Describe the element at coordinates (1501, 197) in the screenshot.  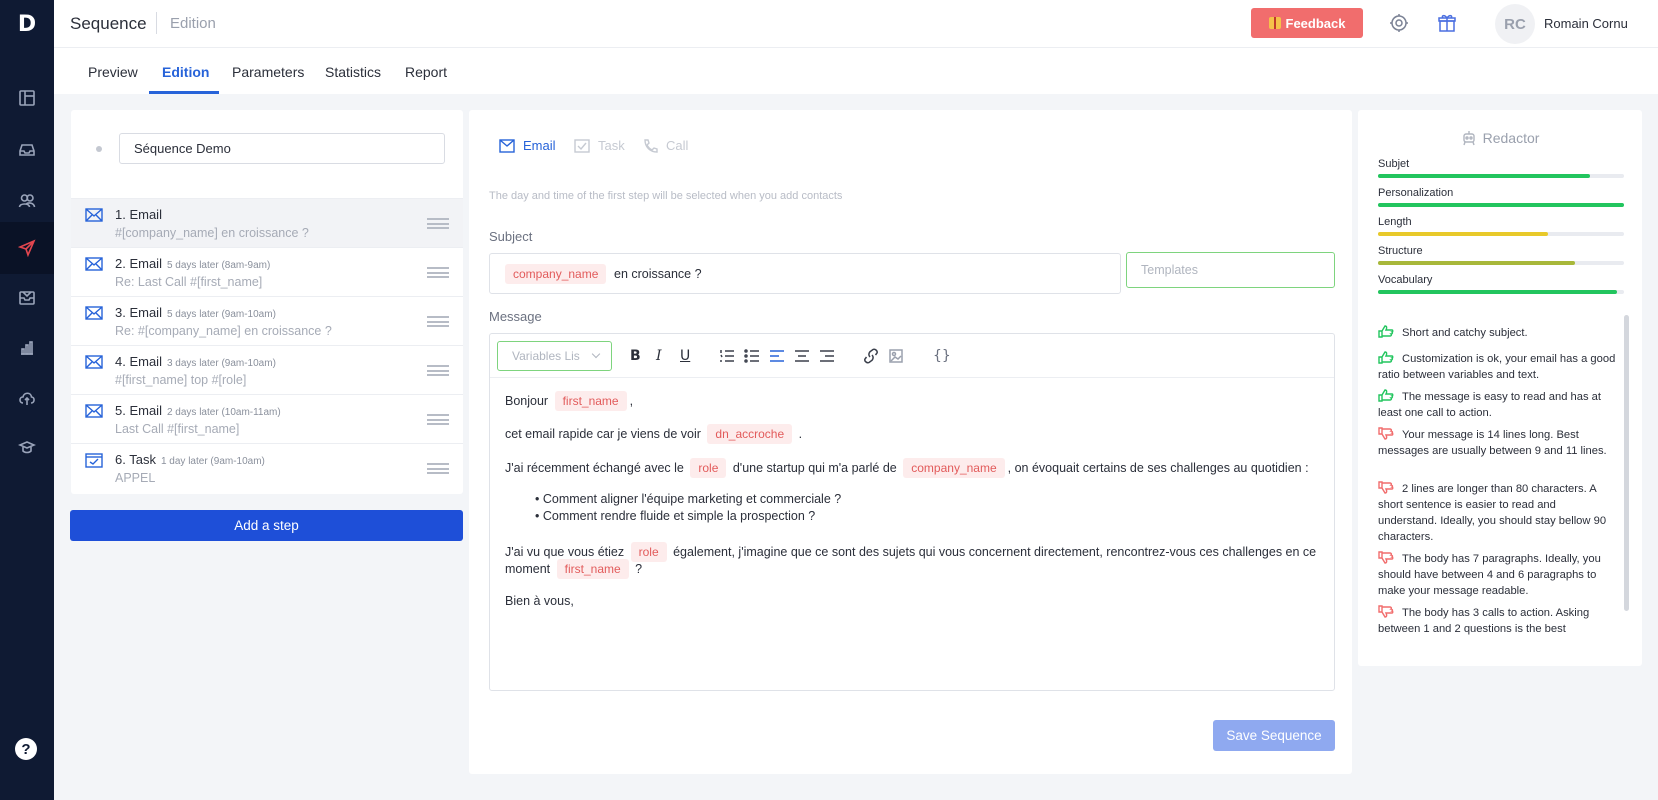
I see `metric-row: Personalization` at that location.